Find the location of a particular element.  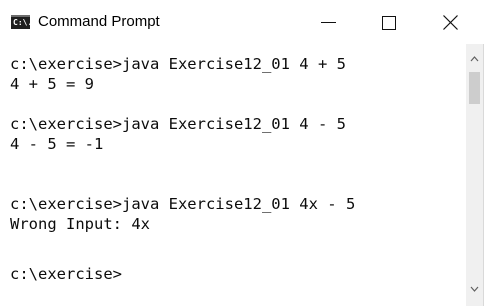

console-line: c:\exercise>java Exercise12_01 4 - 5 is located at coordinates (178, 124).